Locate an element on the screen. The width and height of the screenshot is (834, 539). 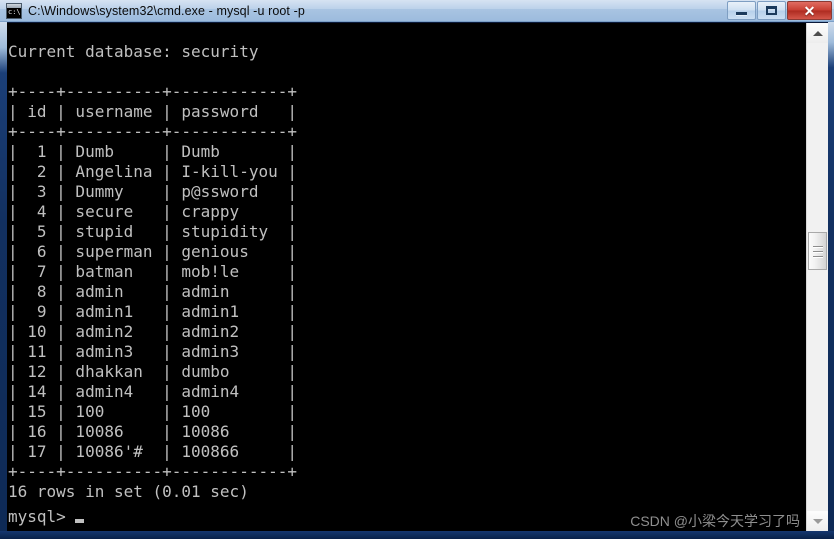
prompt-text: mysql> is located at coordinates (37, 516).